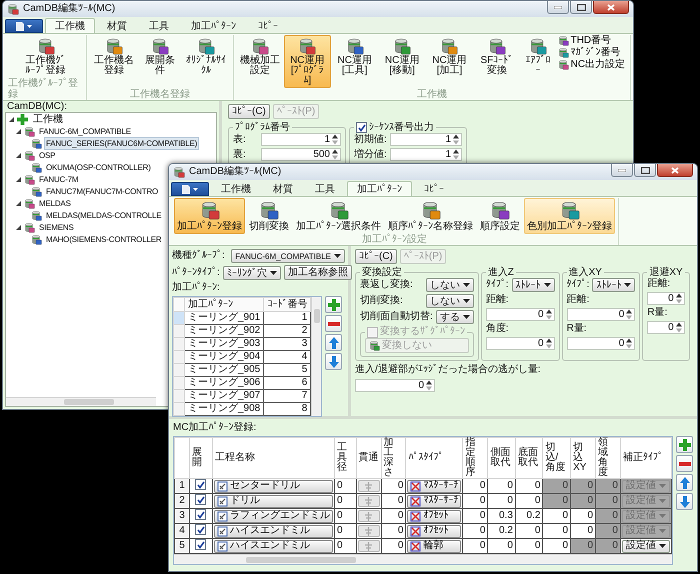 The height and width of the screenshot is (574, 700). I want to click on field-label: 距離:, so click(659, 284).